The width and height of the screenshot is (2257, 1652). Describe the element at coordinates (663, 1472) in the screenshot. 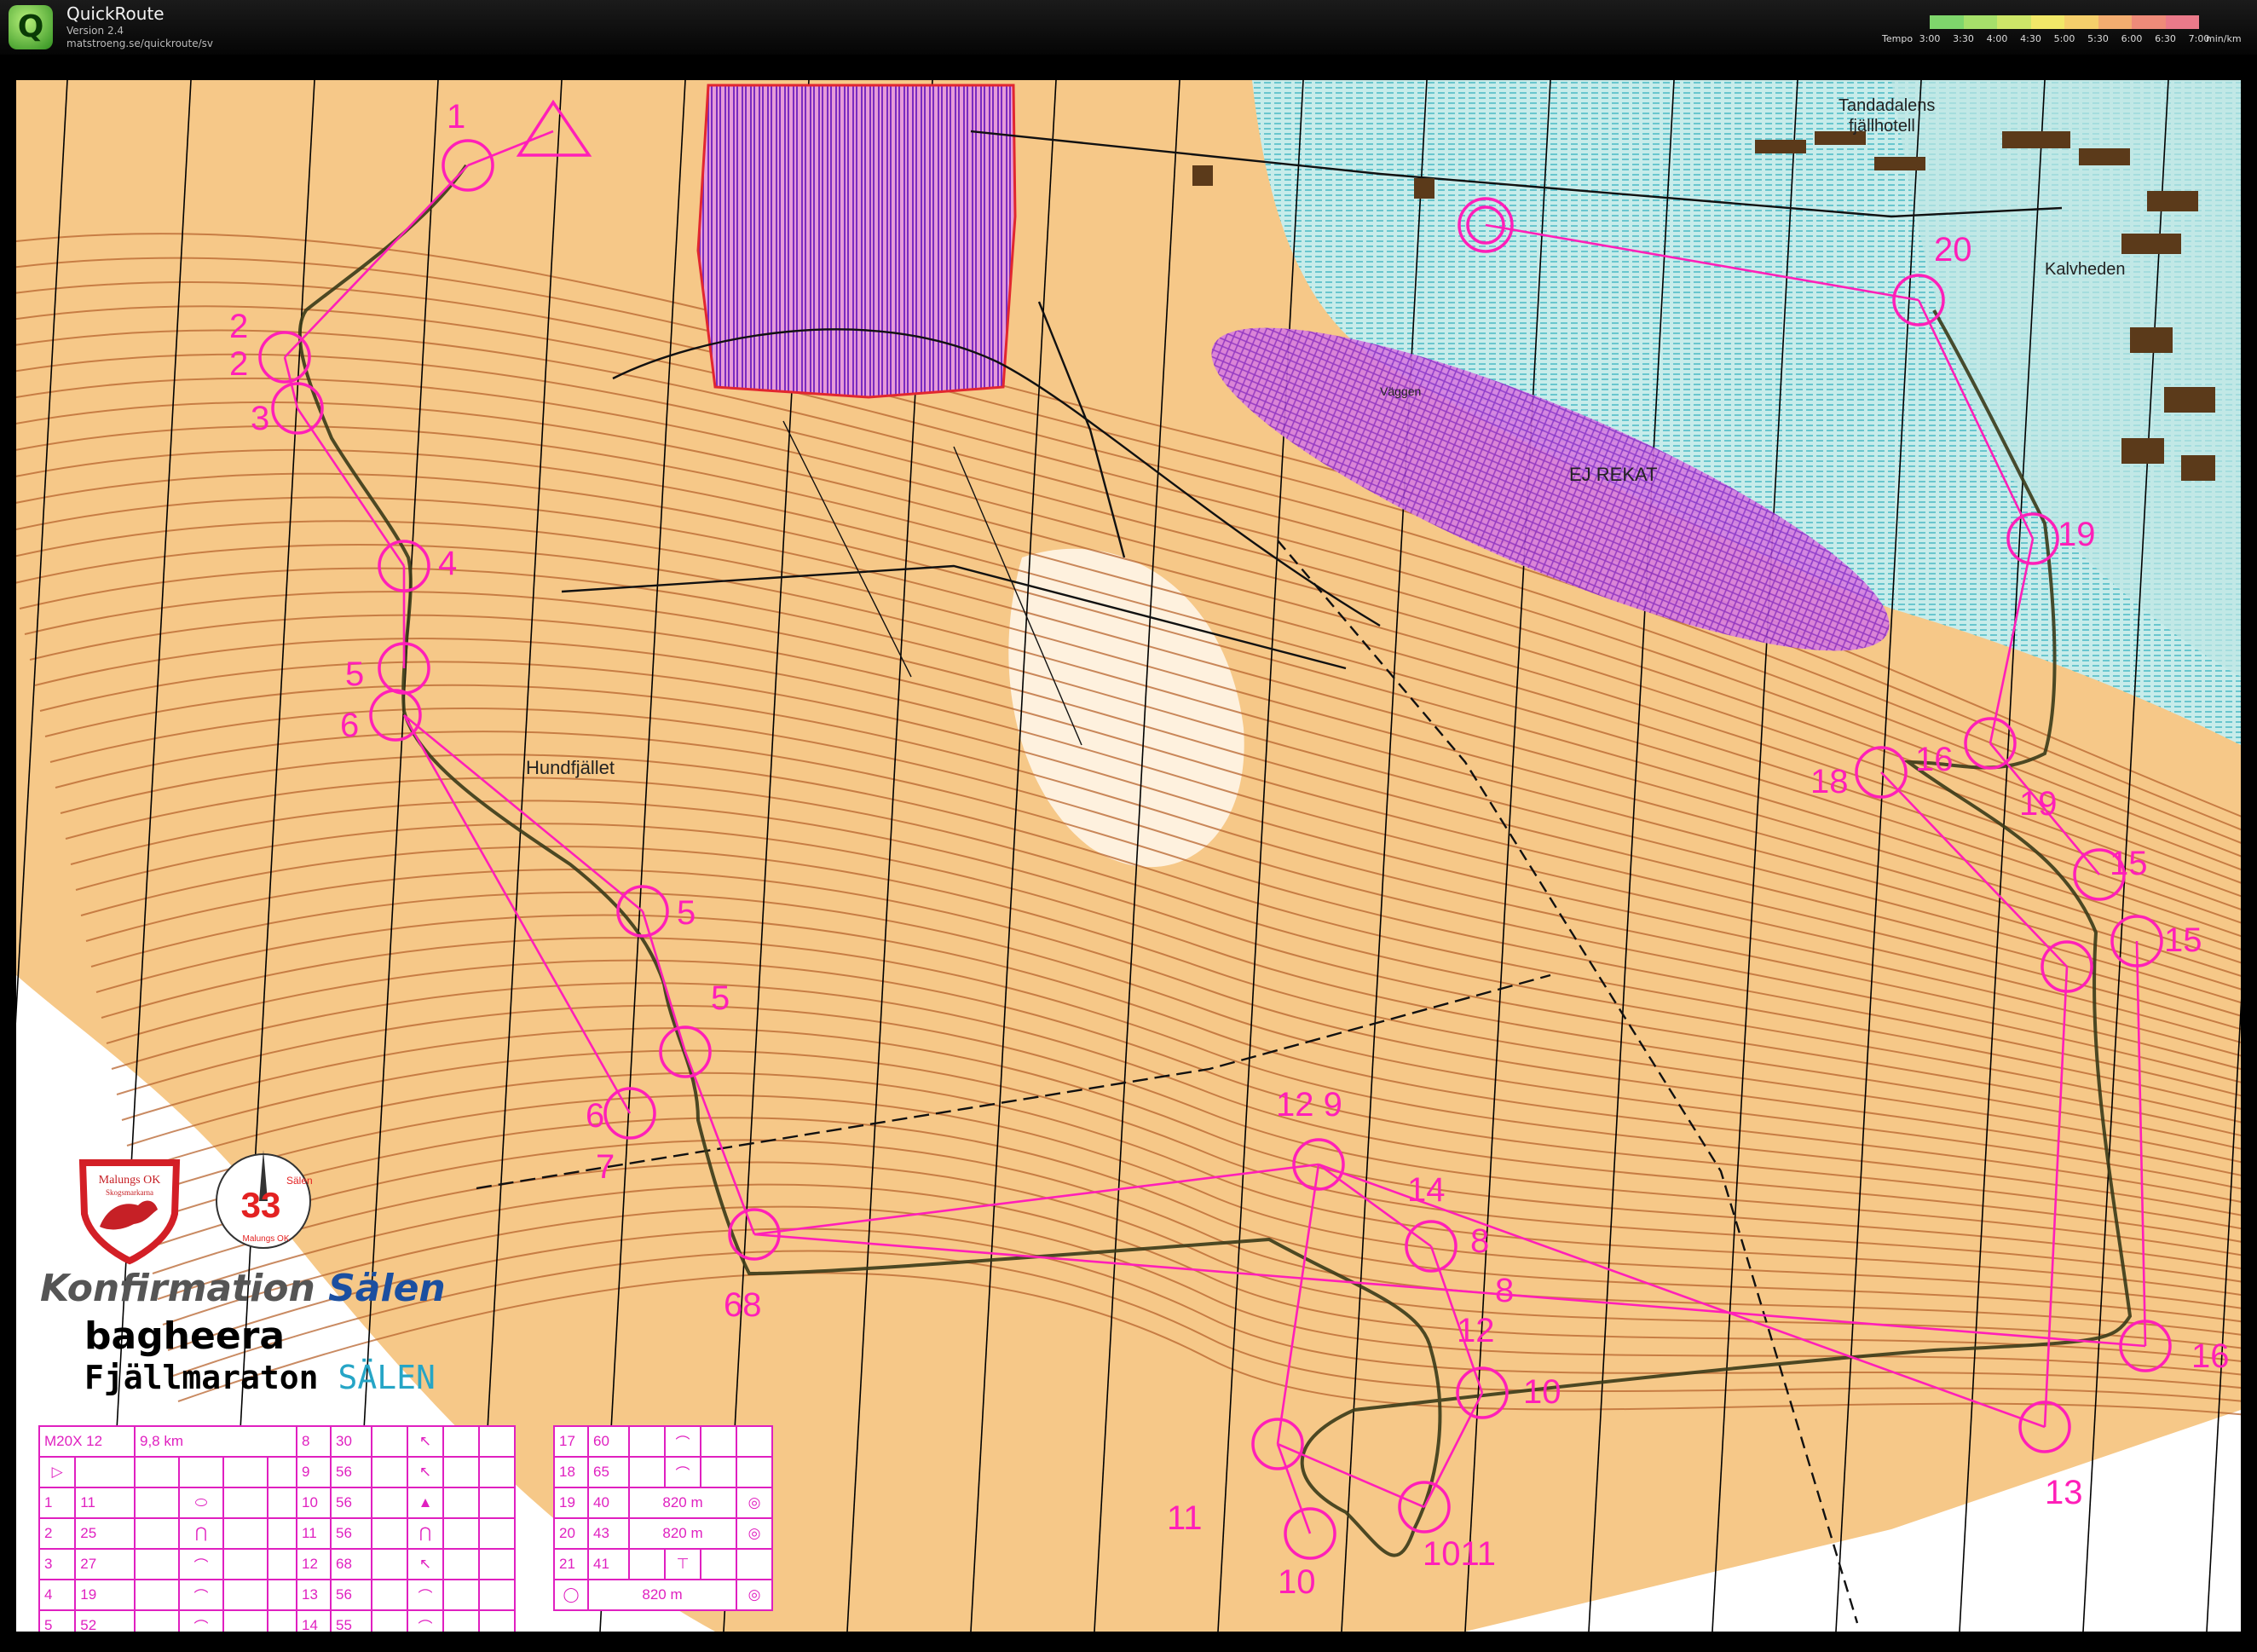

I see `cd-row: 18 65 ⌒` at that location.